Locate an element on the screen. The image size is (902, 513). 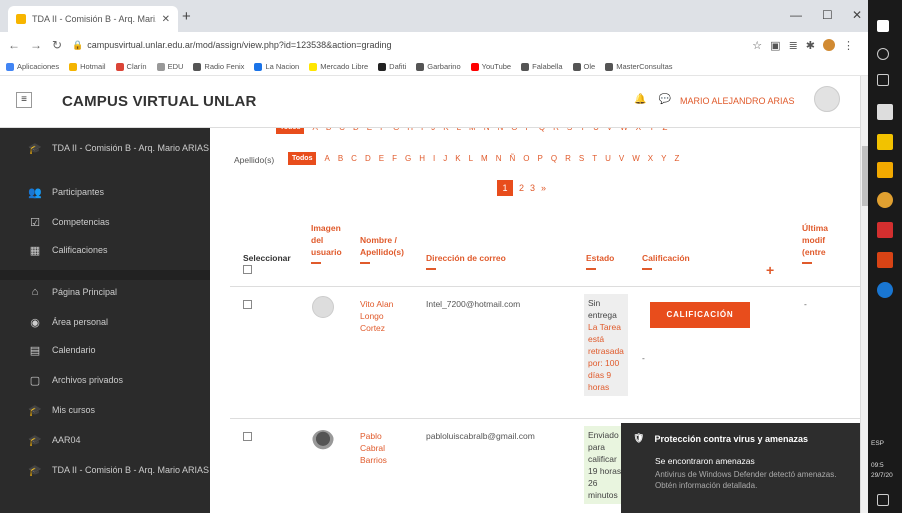
sidebar-item: ▦ Calificaciones is located at coordinates (105, 264).